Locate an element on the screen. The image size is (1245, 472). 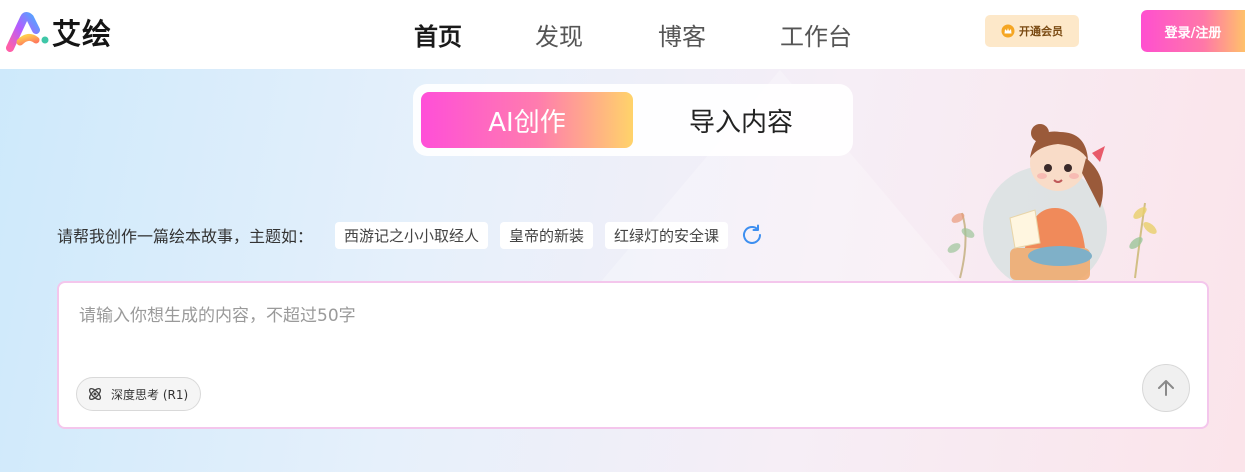
brand-logo: 艾绘 is located at coordinates (59, 32).